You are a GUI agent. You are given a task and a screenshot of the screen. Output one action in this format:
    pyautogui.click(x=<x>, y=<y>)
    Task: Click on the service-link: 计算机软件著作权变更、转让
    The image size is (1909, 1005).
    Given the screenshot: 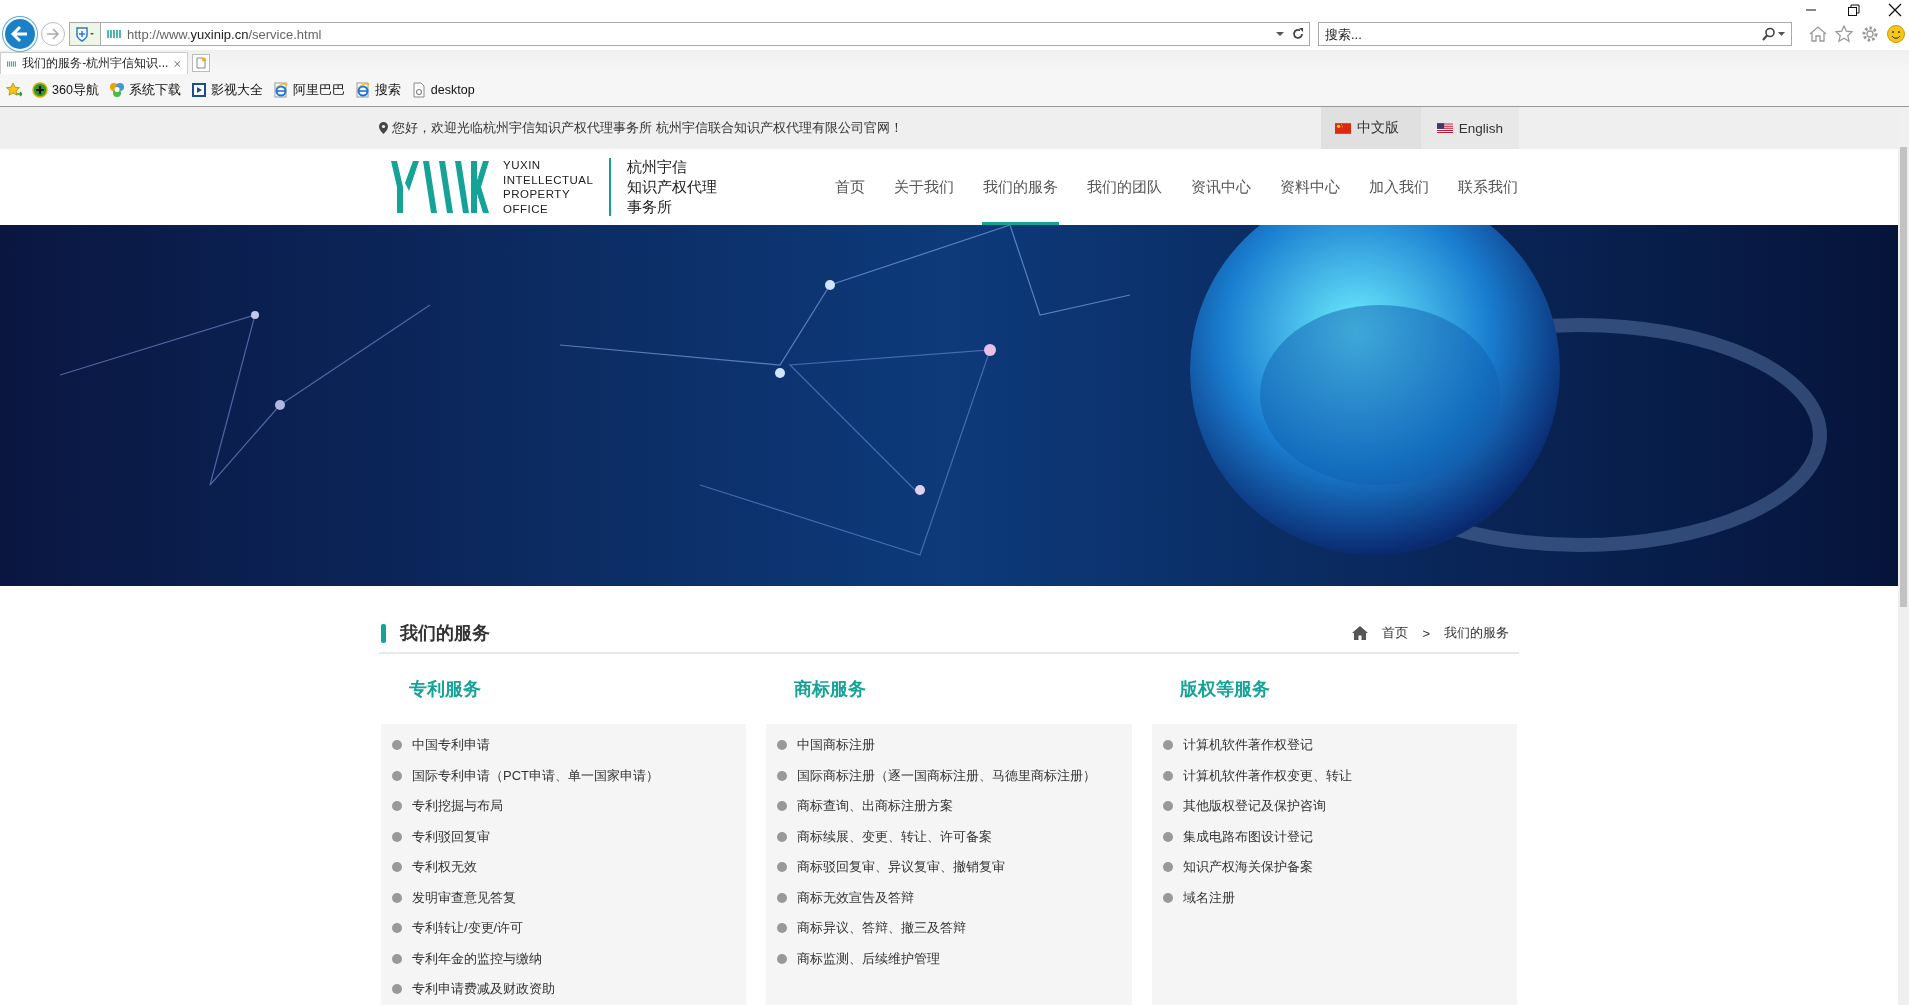 What is the action you would take?
    pyautogui.click(x=1267, y=775)
    